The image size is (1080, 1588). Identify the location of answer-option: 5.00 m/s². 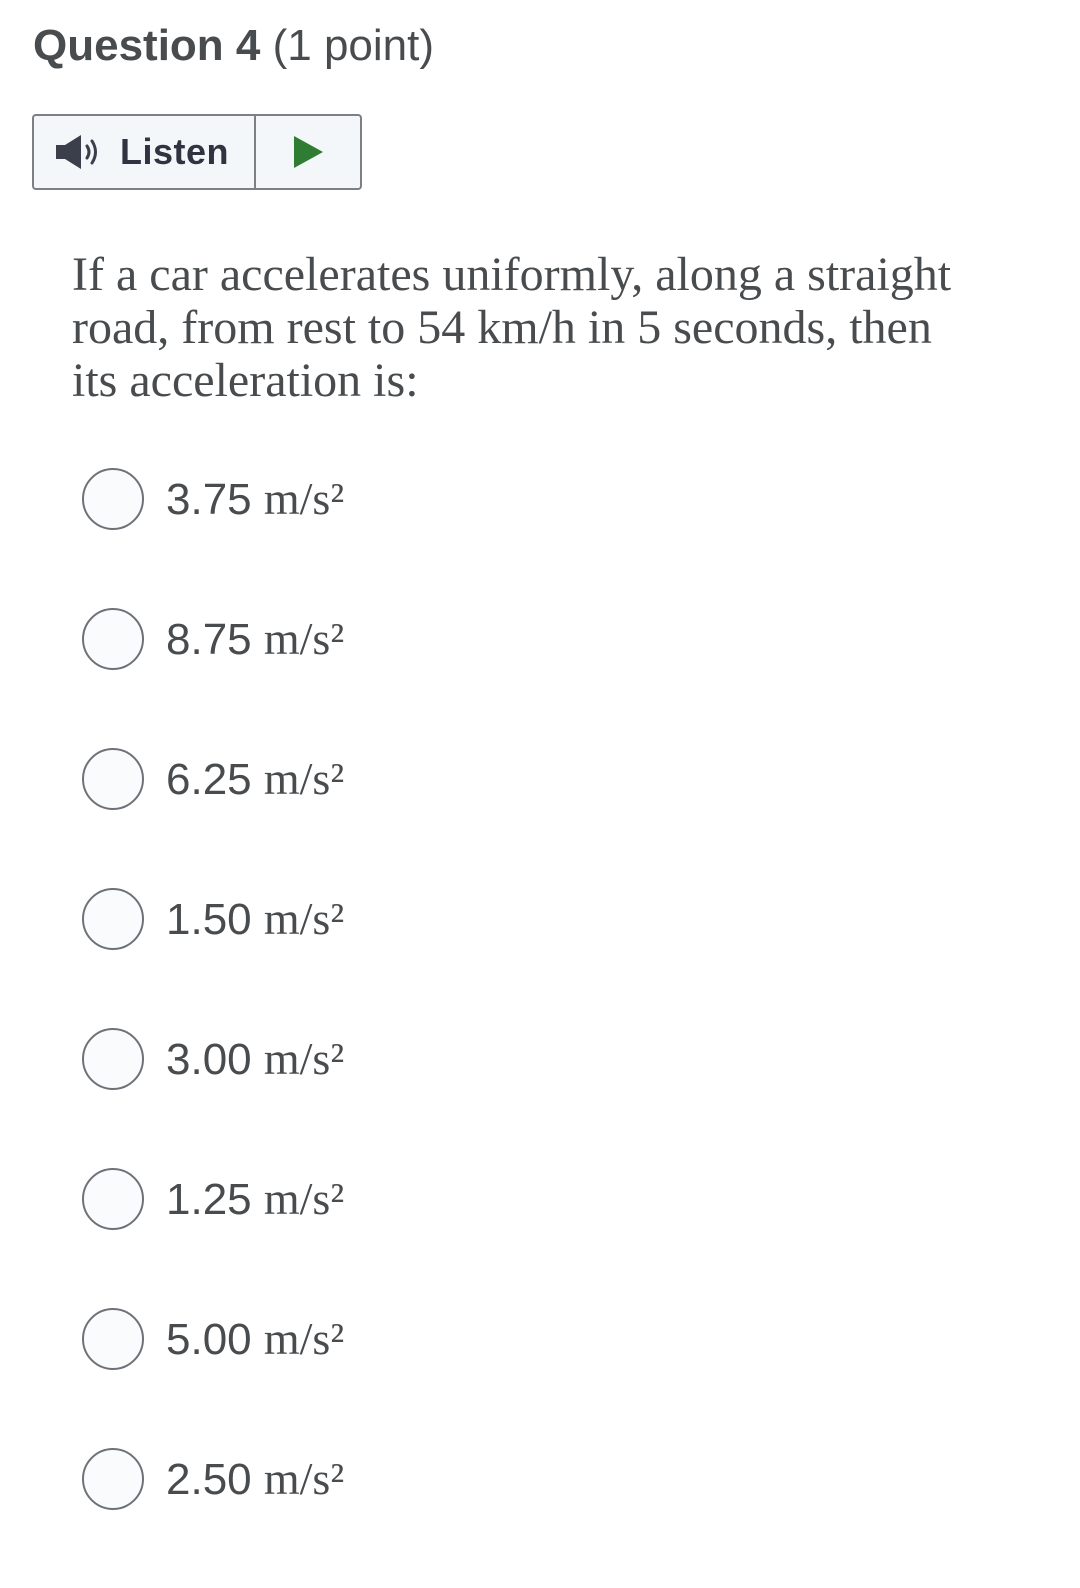
(213, 1378).